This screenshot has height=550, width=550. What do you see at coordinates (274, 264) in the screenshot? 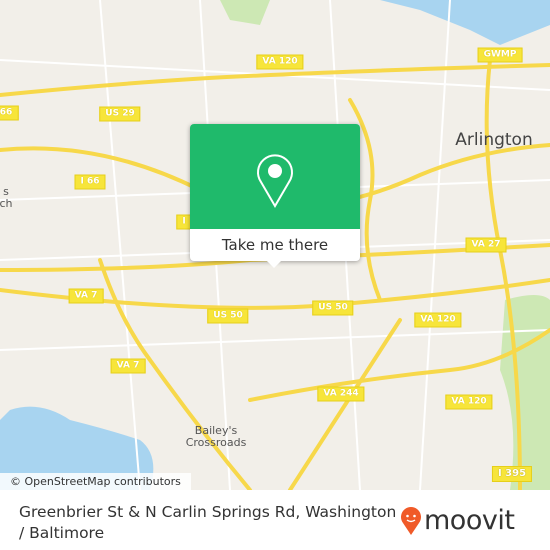
I see `popup-pointer` at bounding box center [274, 264].